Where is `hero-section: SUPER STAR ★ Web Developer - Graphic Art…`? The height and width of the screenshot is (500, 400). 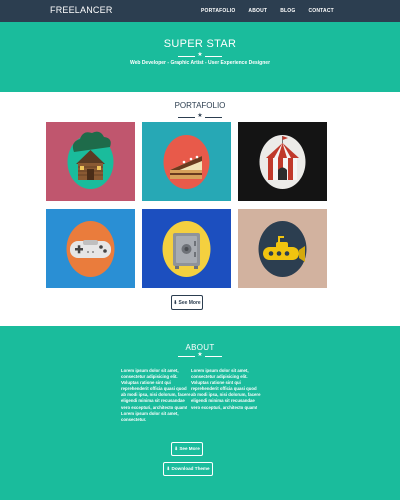 hero-section: SUPER STAR ★ Web Developer - Graphic Art… is located at coordinates (200, 57).